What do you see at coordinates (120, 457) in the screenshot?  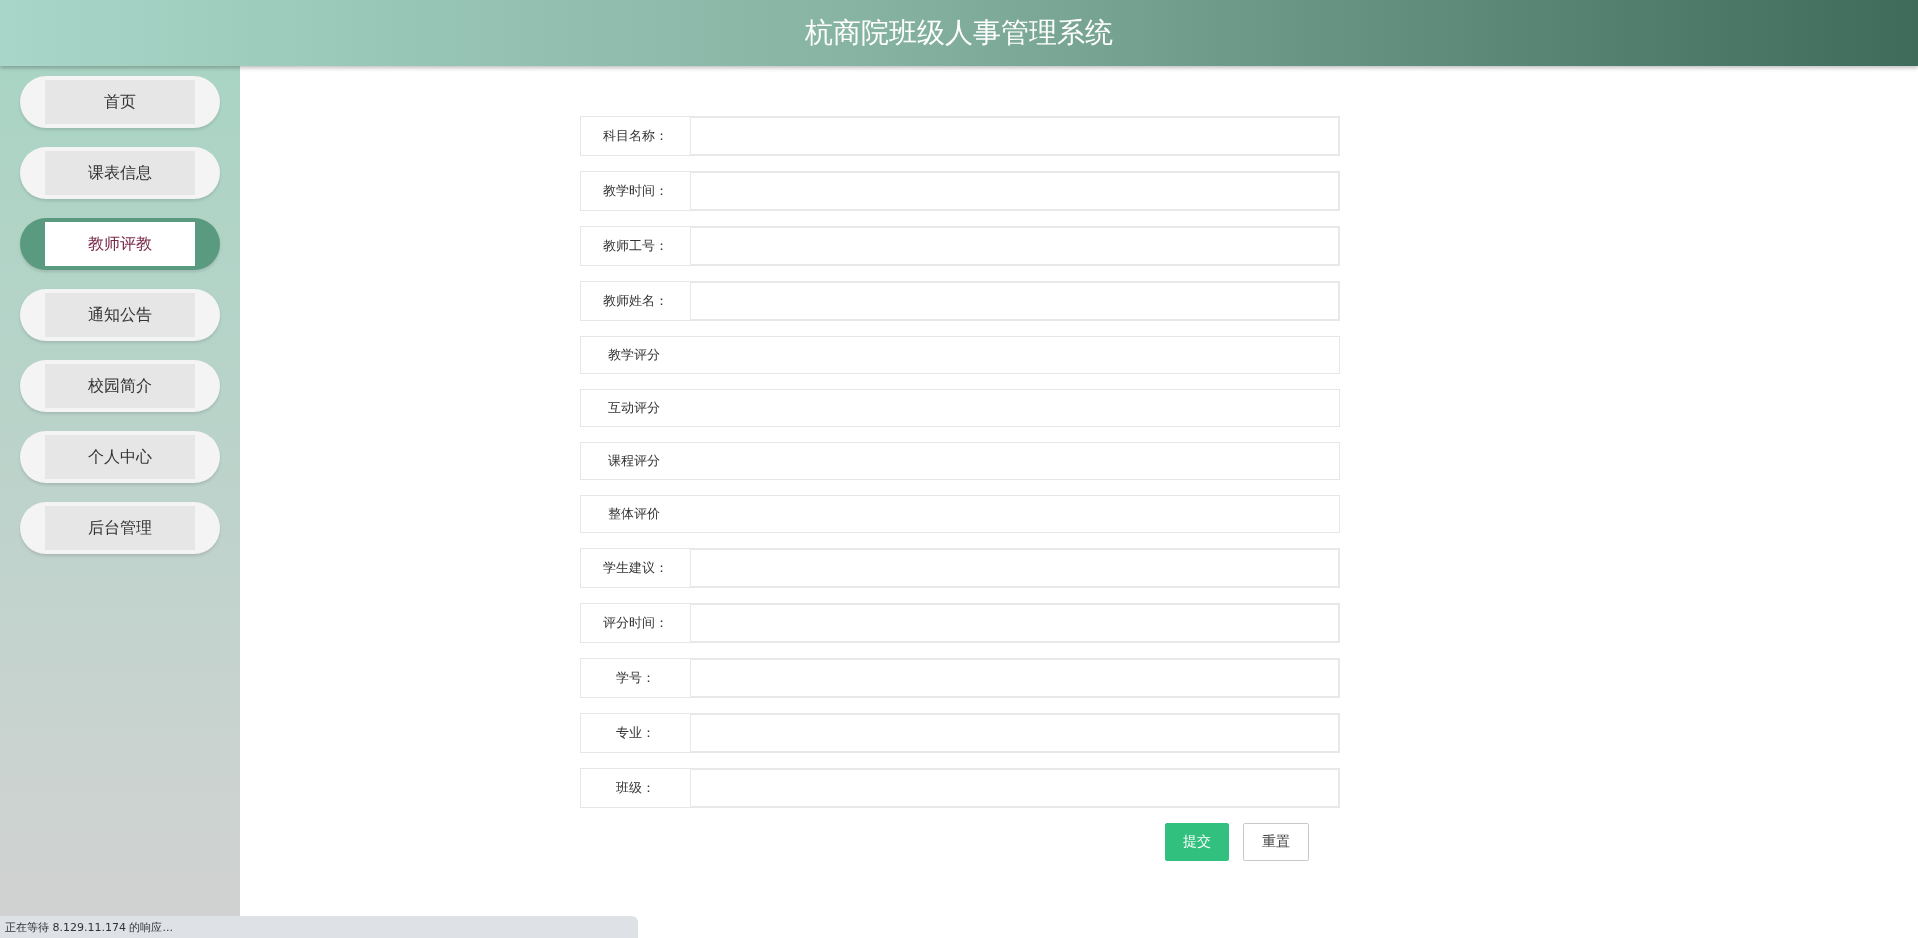 I see `nav-item: 个人中心` at bounding box center [120, 457].